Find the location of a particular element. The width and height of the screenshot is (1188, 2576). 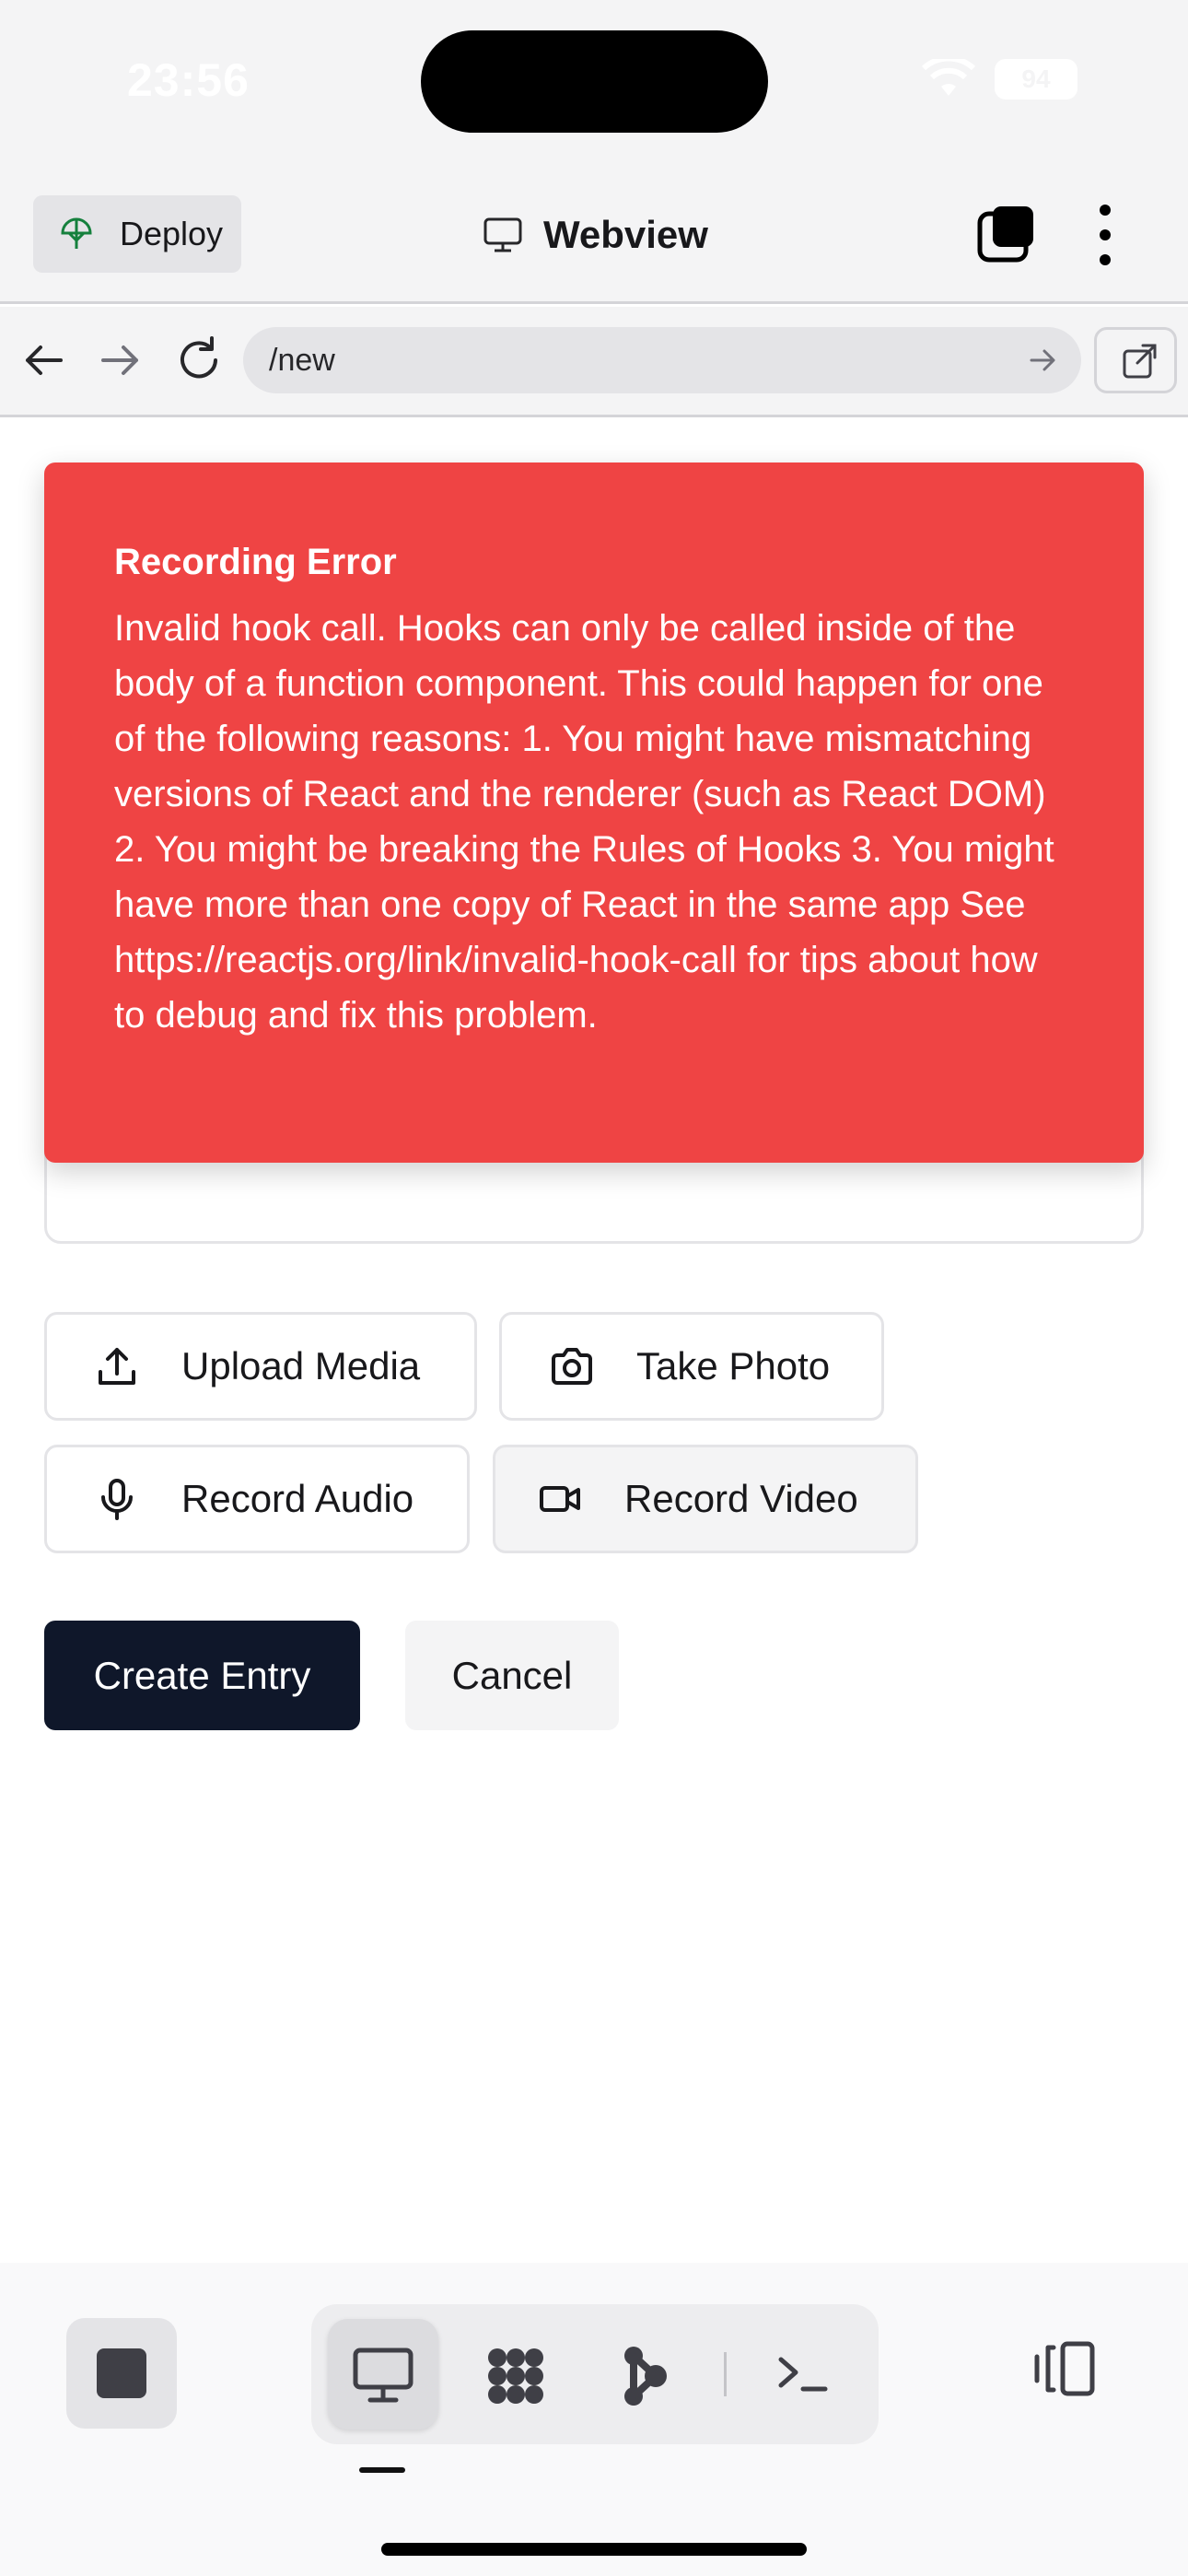

stop-button is located at coordinates (121, 2373).